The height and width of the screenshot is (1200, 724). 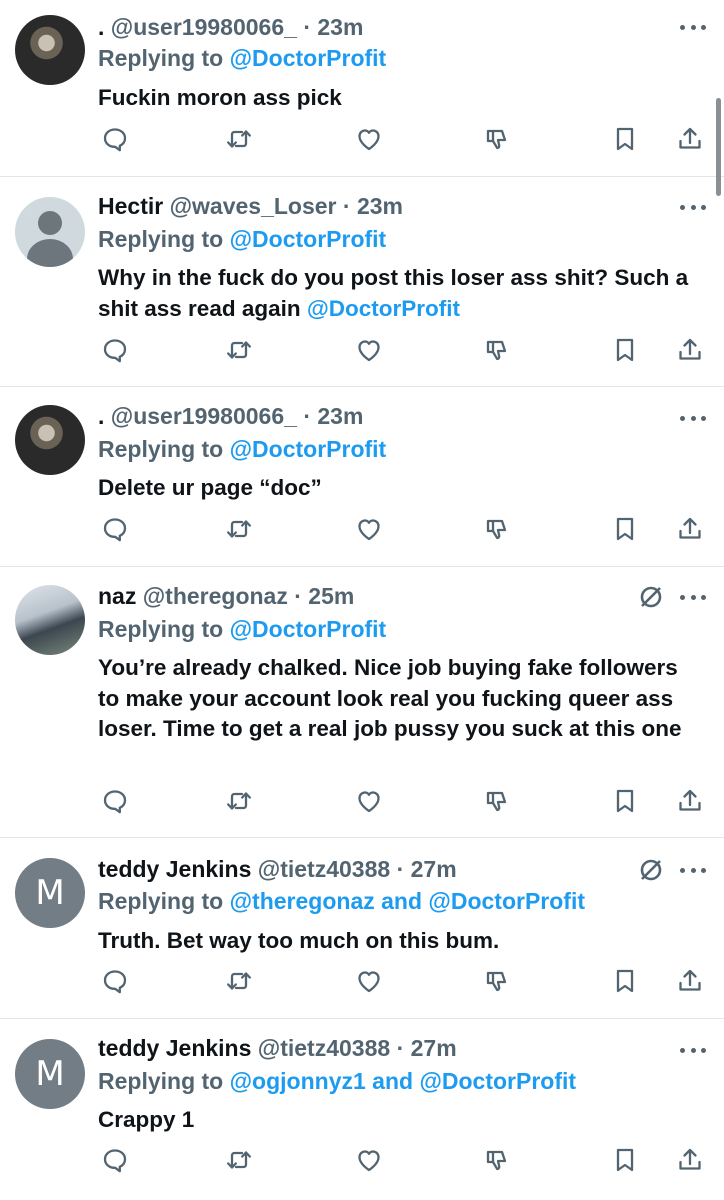 What do you see at coordinates (324, 596) in the screenshot?
I see `timestamp: · 25m` at bounding box center [324, 596].